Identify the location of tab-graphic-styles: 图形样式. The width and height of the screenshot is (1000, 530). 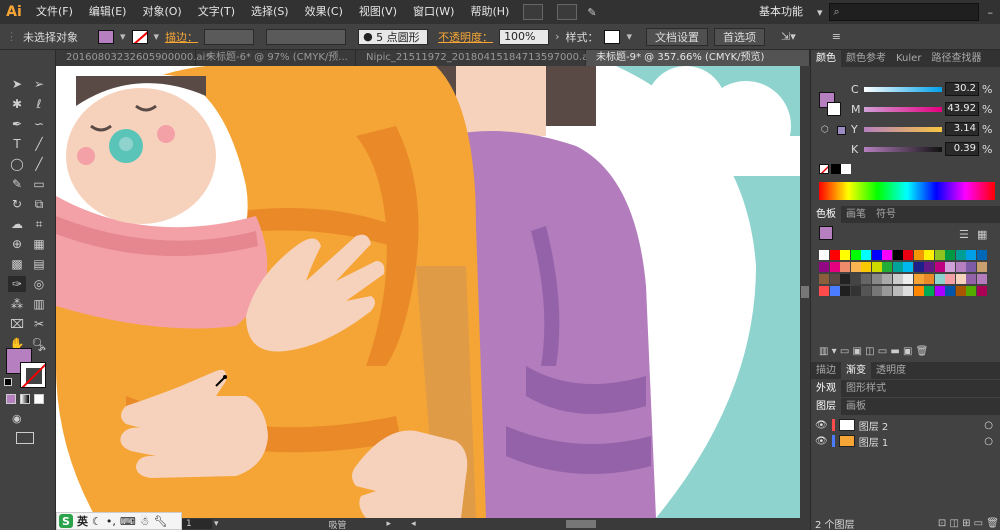
(866, 388).